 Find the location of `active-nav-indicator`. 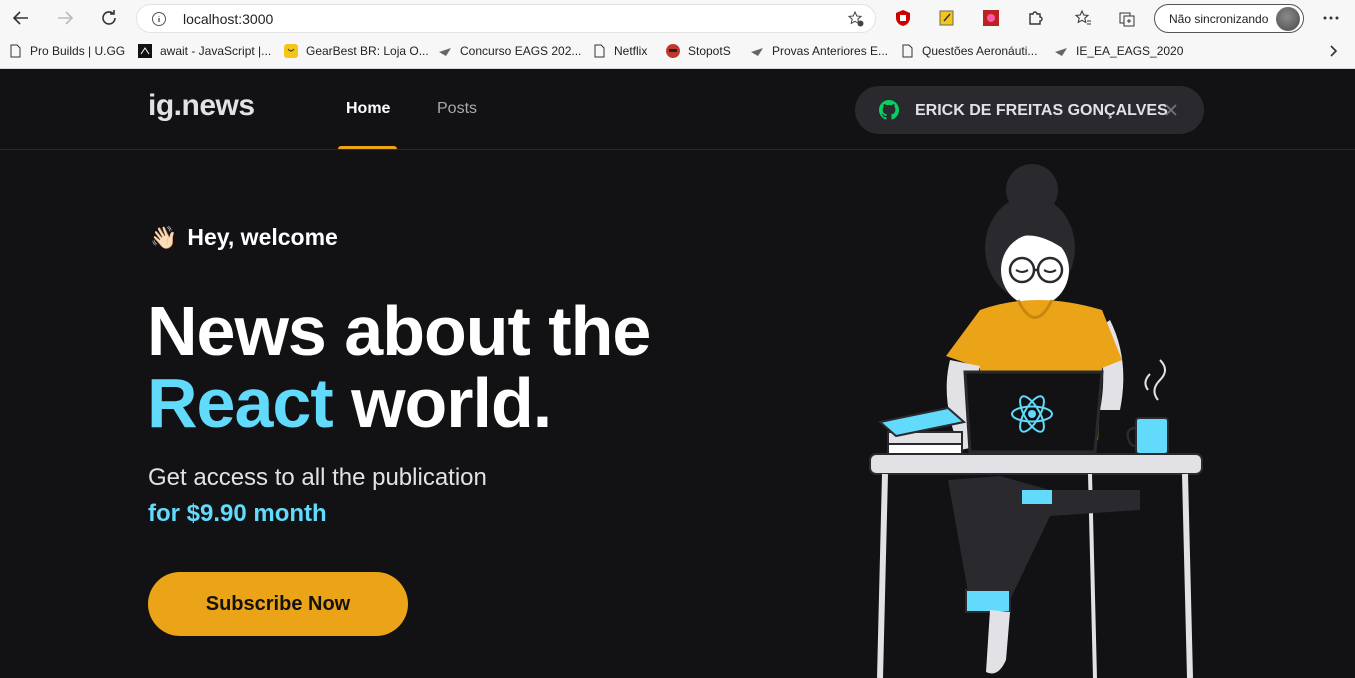

active-nav-indicator is located at coordinates (367, 147).